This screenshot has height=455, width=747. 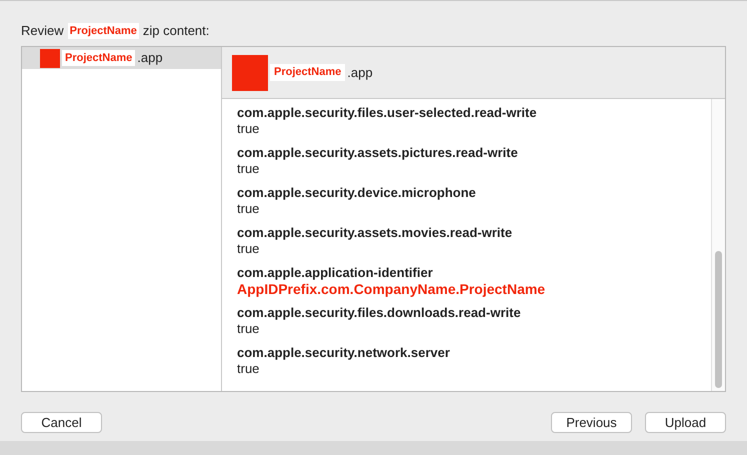 What do you see at coordinates (474, 113) in the screenshot?
I see `entitlement-key: com.apple.security.files.user-selected.read-write` at bounding box center [474, 113].